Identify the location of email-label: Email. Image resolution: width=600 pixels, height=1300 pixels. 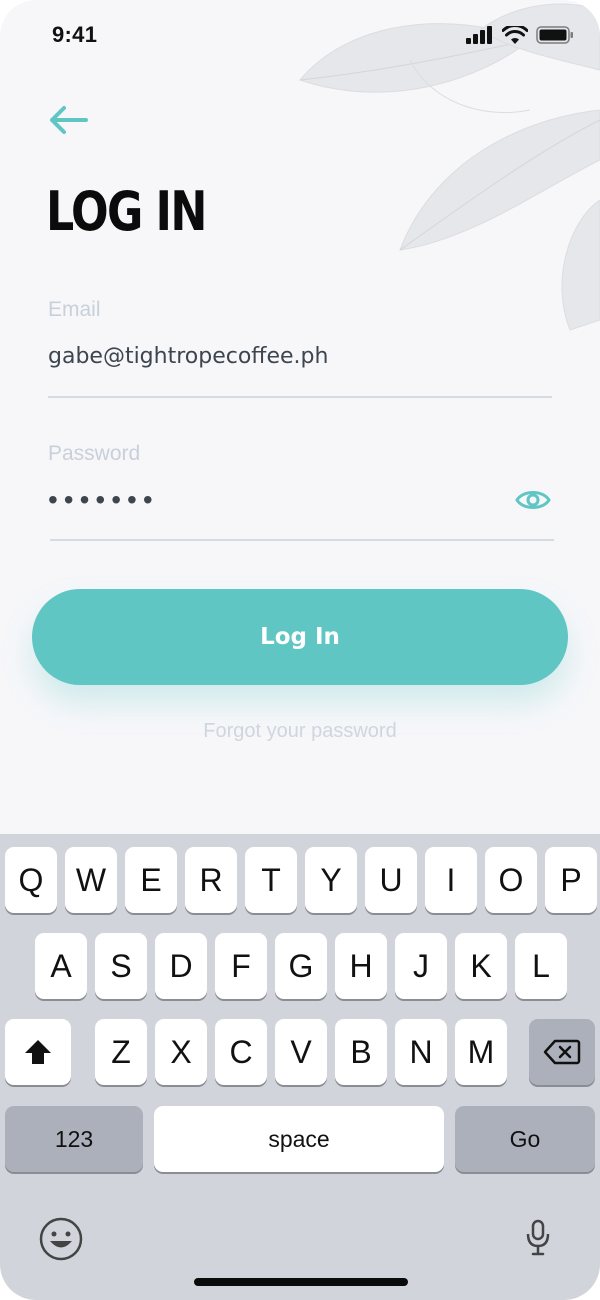
(74, 309).